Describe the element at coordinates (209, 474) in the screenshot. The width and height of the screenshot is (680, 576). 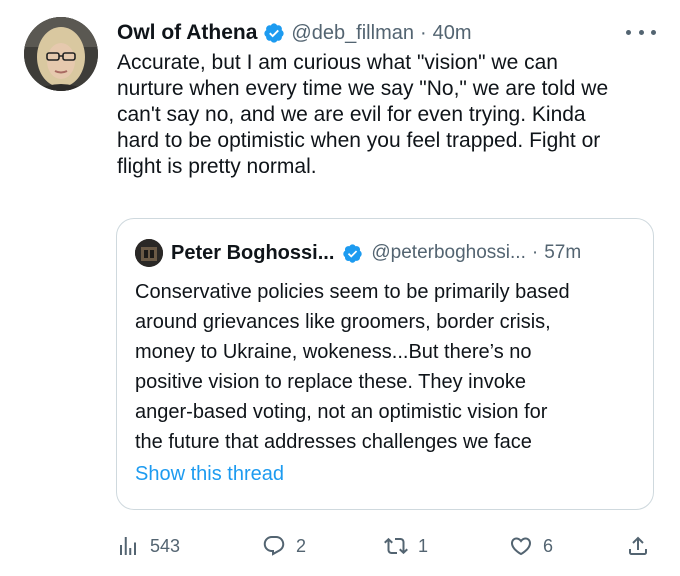
I see `show-thread-link: Show this thread` at that location.